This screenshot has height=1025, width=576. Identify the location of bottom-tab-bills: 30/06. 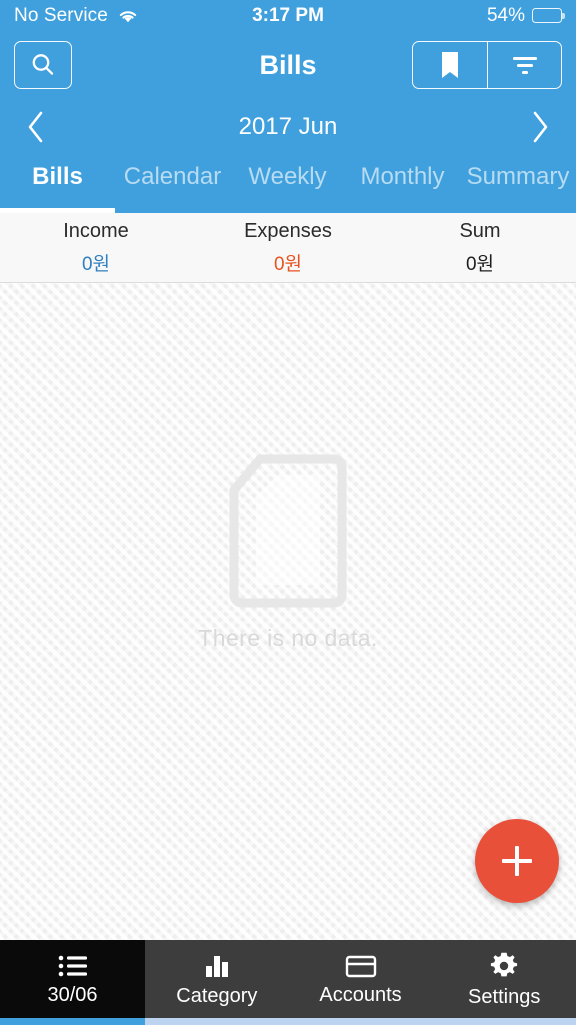
(72, 979).